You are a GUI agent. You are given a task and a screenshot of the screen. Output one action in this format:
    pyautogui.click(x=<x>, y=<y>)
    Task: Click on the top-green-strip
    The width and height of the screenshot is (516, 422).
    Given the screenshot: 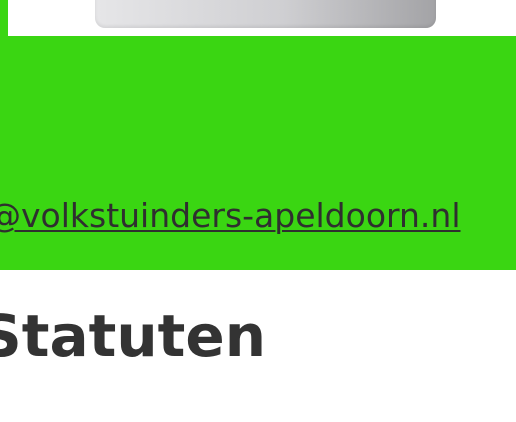 What is the action you would take?
    pyautogui.click(x=4, y=18)
    